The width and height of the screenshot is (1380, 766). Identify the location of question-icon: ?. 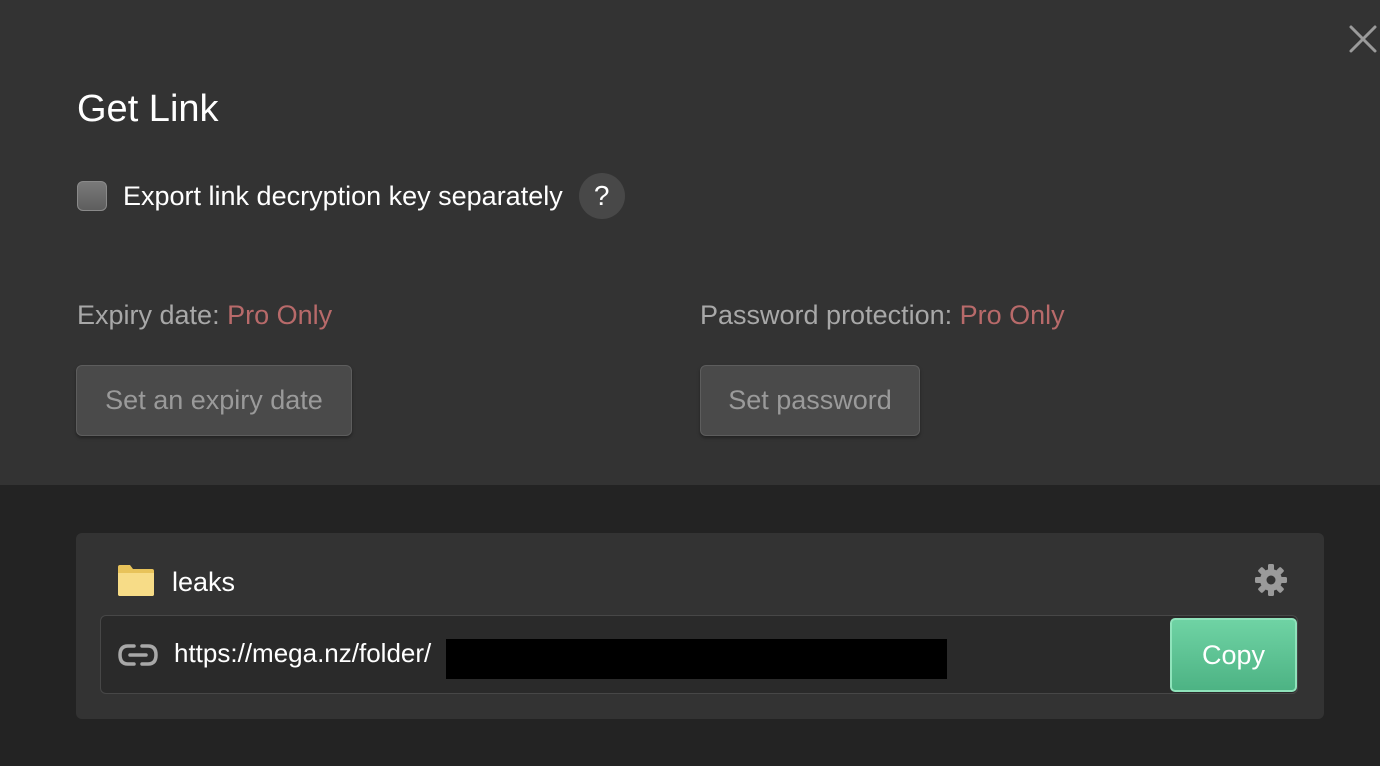
(601, 195).